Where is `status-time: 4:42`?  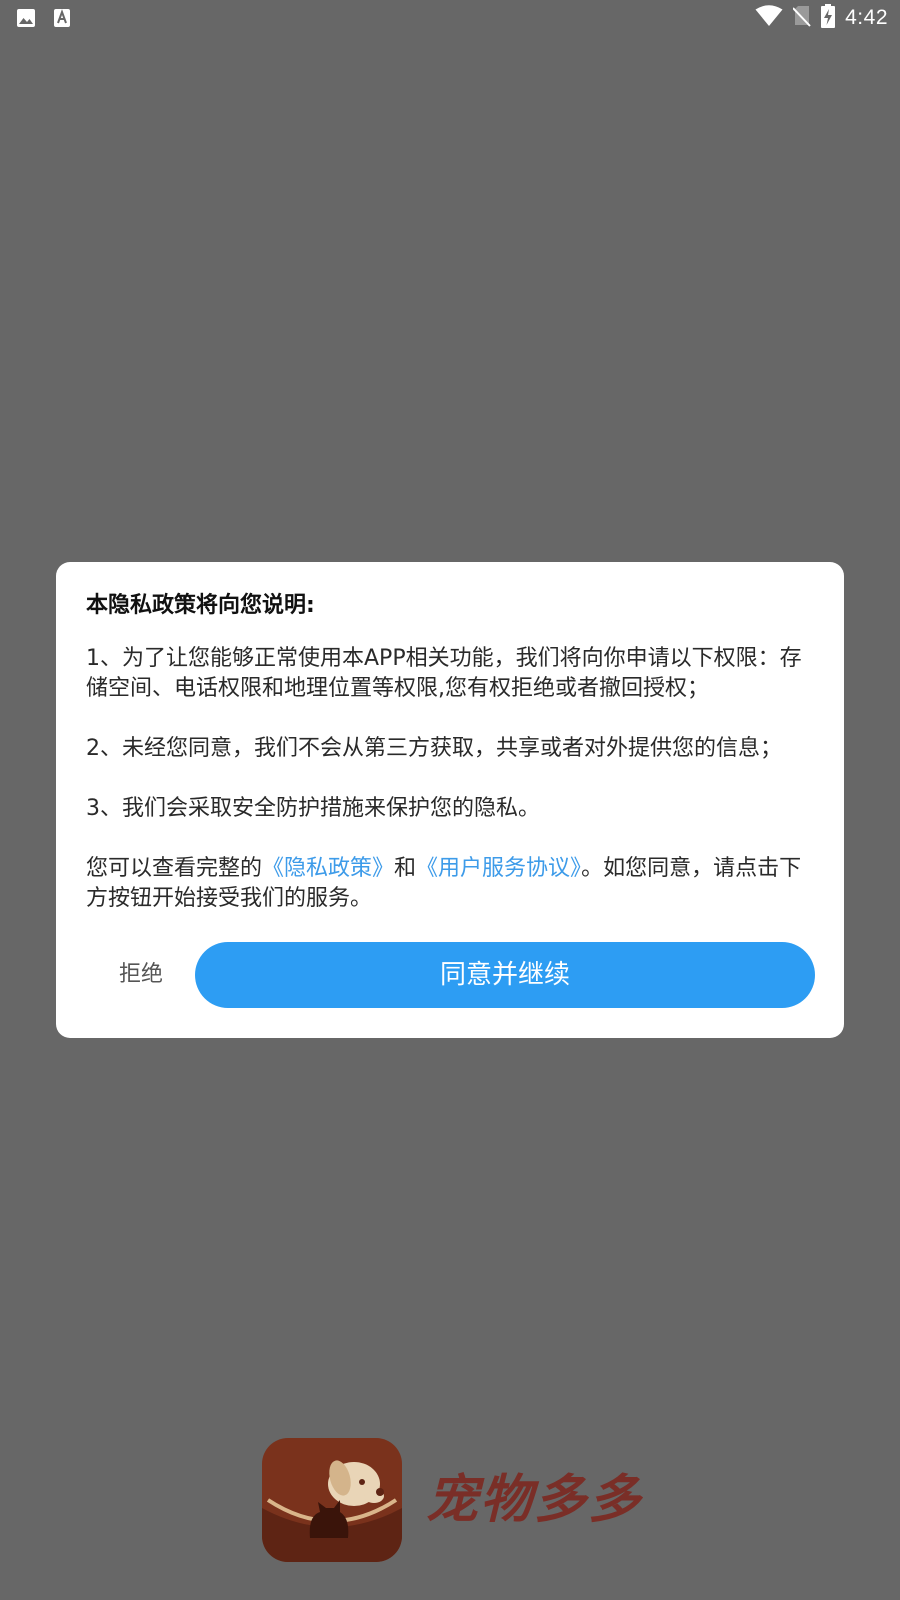 status-time: 4:42 is located at coordinates (866, 17).